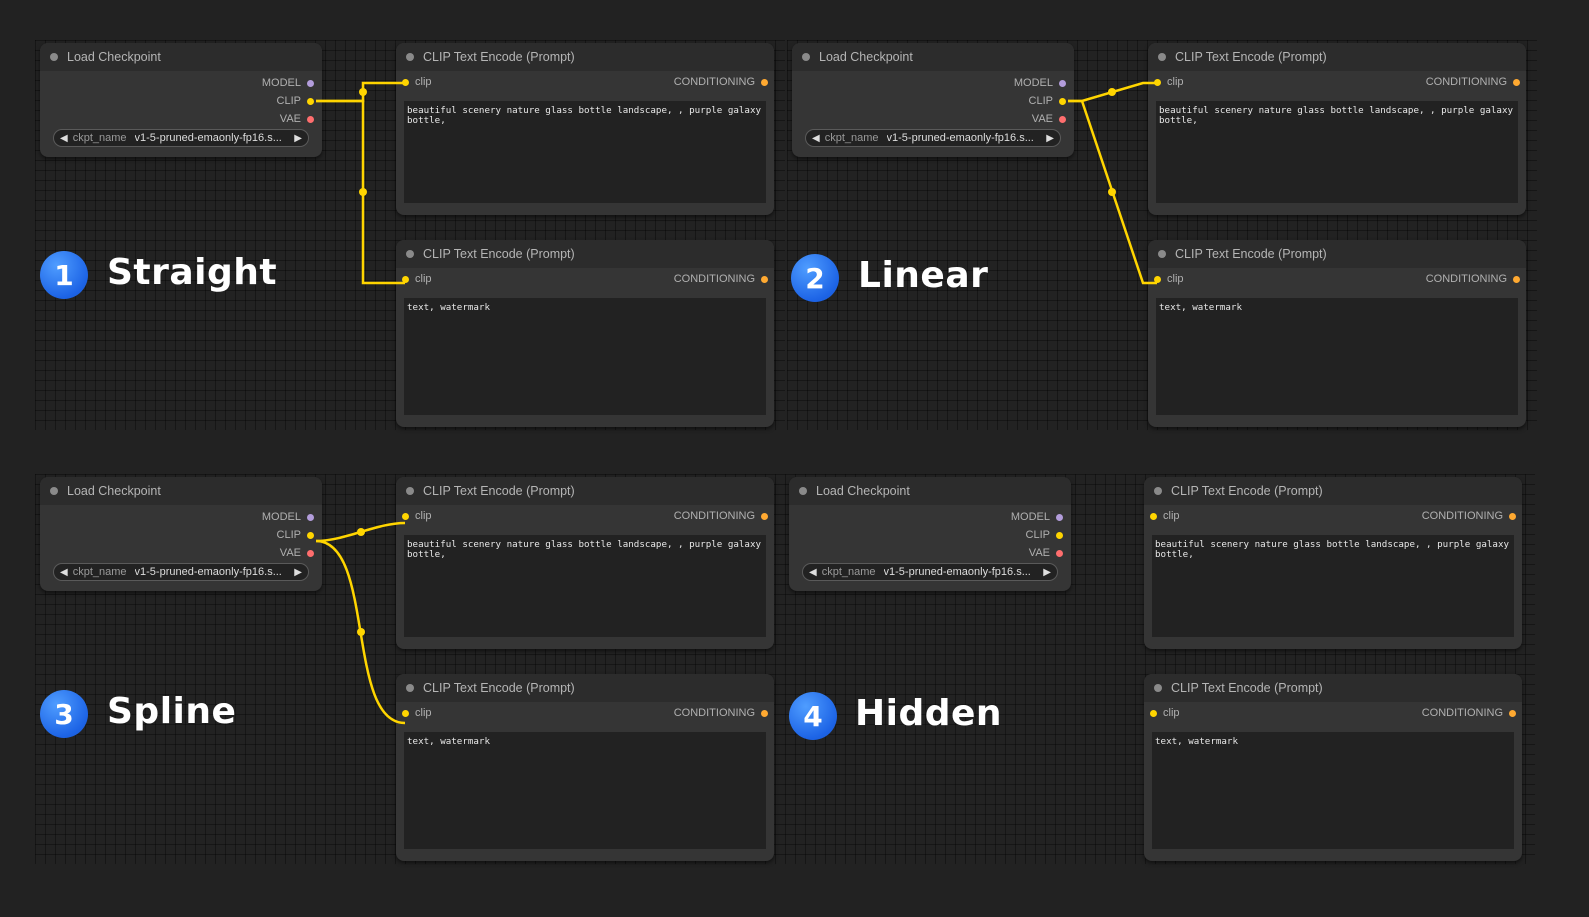 Image resolution: width=1589 pixels, height=917 pixels. I want to click on output-label-vae: VAE, so click(1042, 119).